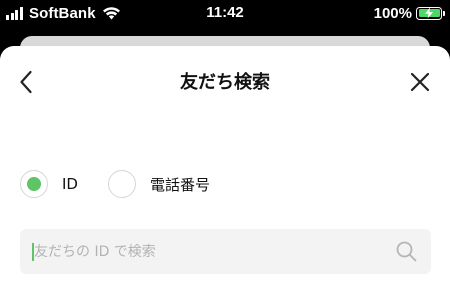  What do you see at coordinates (121, 184) in the screenshot?
I see `radio-button-phone` at bounding box center [121, 184].